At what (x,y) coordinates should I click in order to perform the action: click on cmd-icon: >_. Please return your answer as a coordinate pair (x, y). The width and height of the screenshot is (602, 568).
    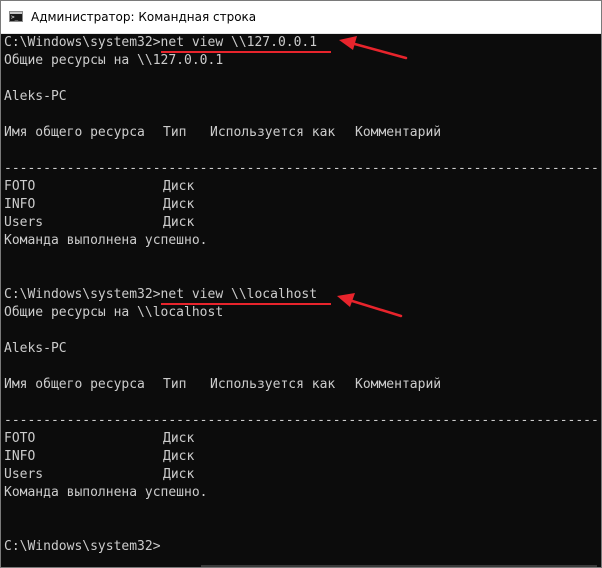
    Looking at the image, I should click on (16, 16).